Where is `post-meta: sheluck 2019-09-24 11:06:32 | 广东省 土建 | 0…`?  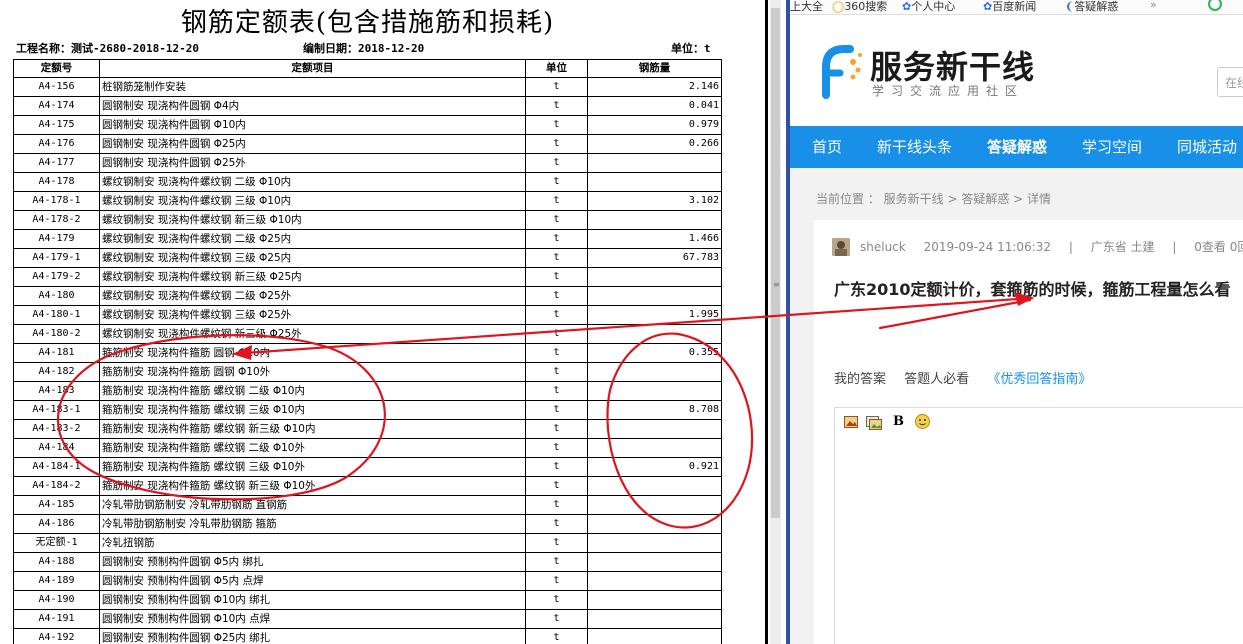
post-meta: sheluck 2019-09-24 11:06:32 | 广东省 土建 | 0… is located at coordinates (1051, 246).